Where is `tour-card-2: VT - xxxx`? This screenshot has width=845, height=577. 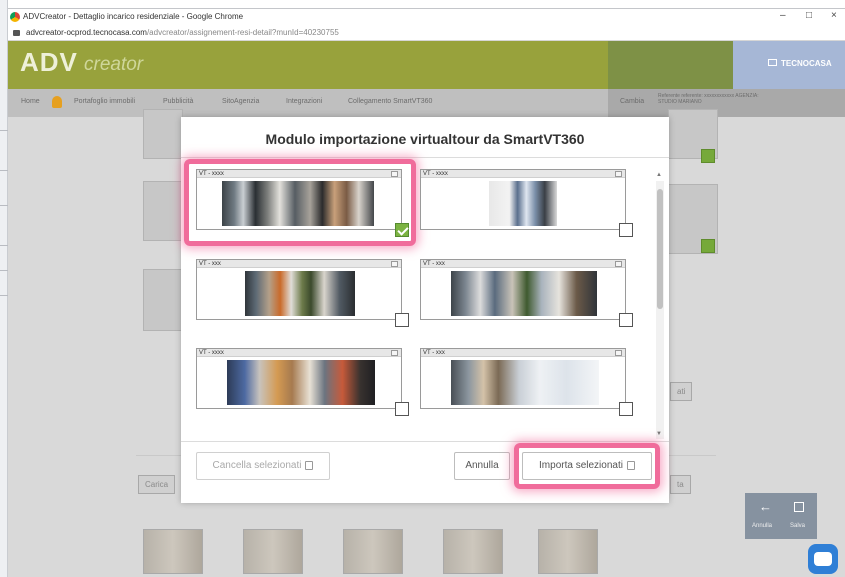 tour-card-2: VT - xxxx is located at coordinates (526, 203).